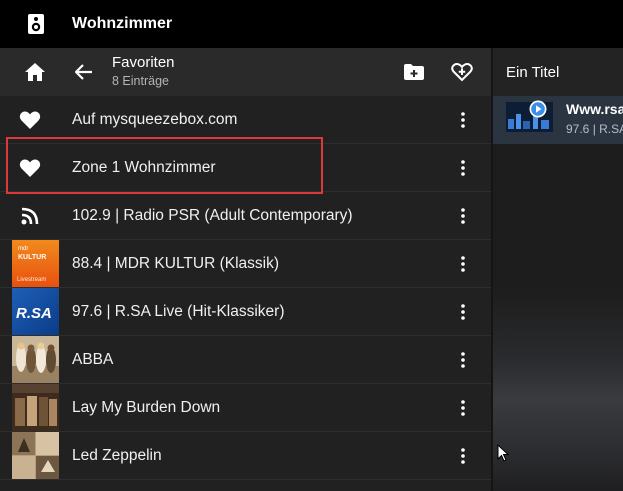  I want to click on back-button, so click(84, 72).